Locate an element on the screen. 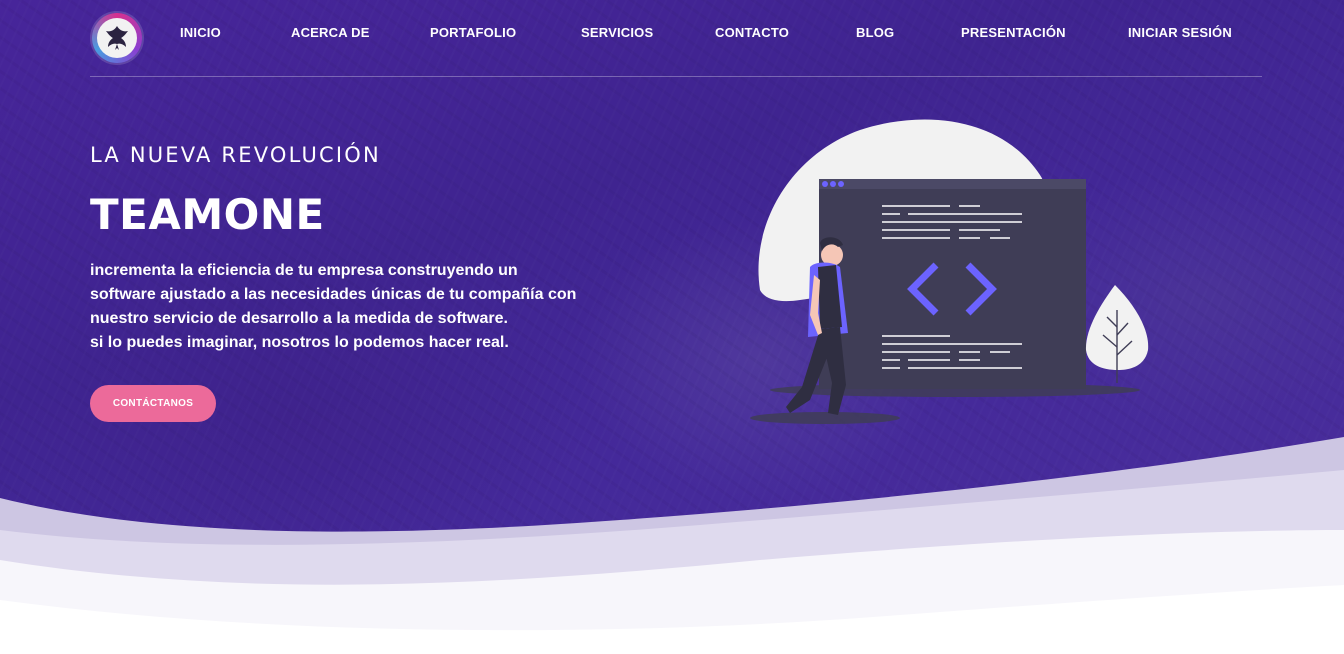 This screenshot has height=654, width=1344. nav-inicio: INICIO is located at coordinates (200, 33).